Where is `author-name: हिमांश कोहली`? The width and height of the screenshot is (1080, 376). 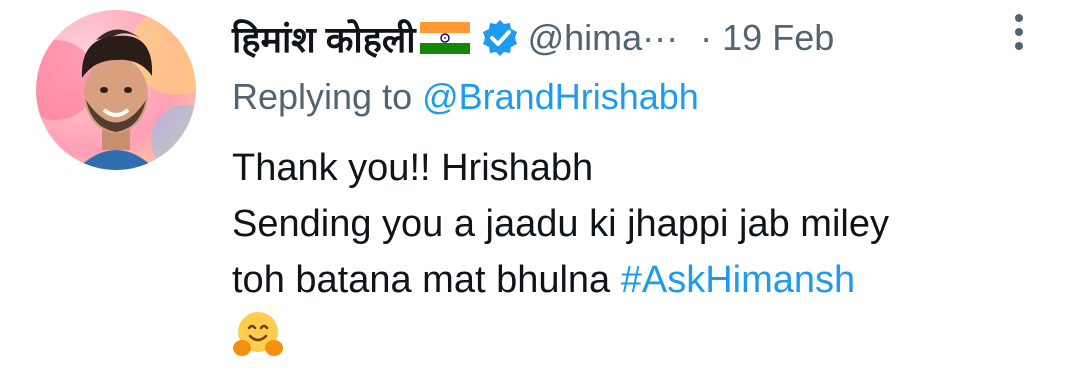 author-name: हिमांश कोहली is located at coordinates (324, 38).